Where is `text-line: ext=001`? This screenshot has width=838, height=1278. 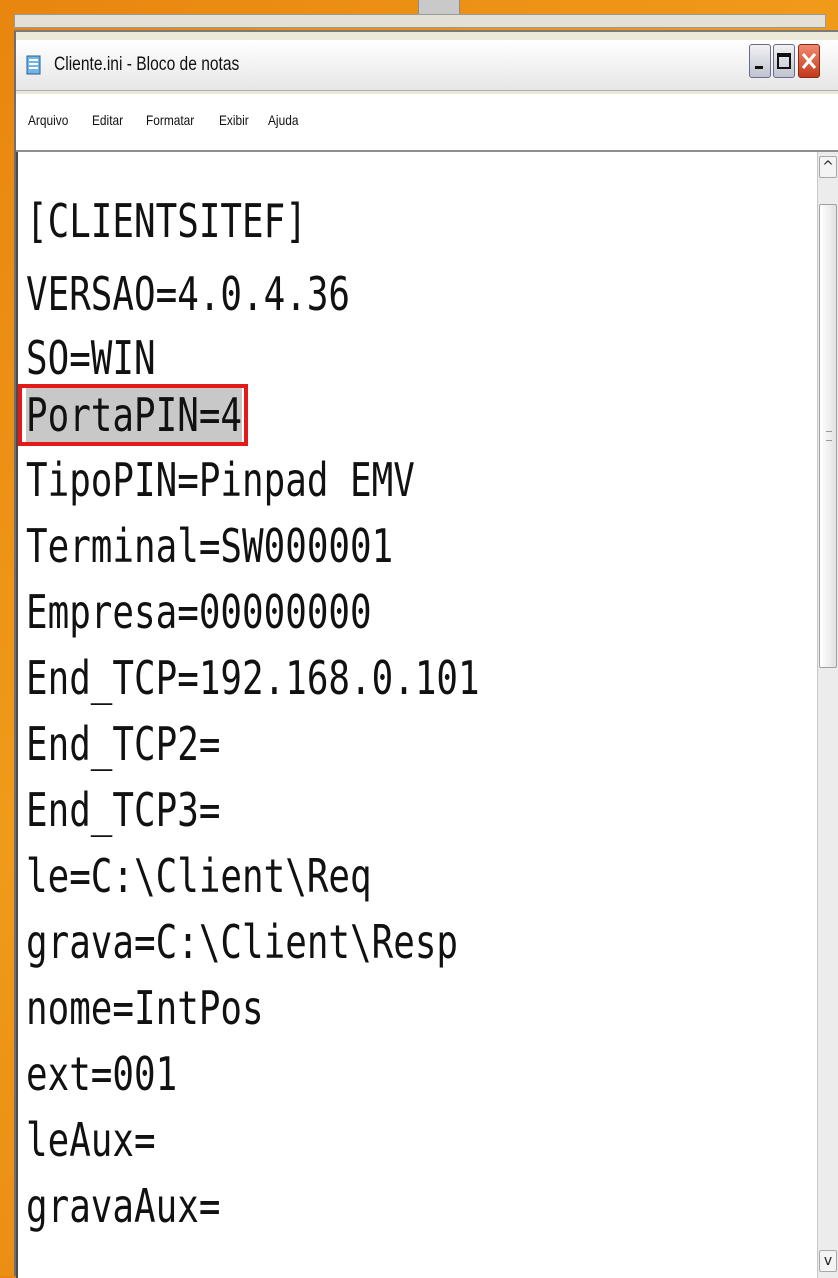
text-line: ext=001 is located at coordinates (102, 1074).